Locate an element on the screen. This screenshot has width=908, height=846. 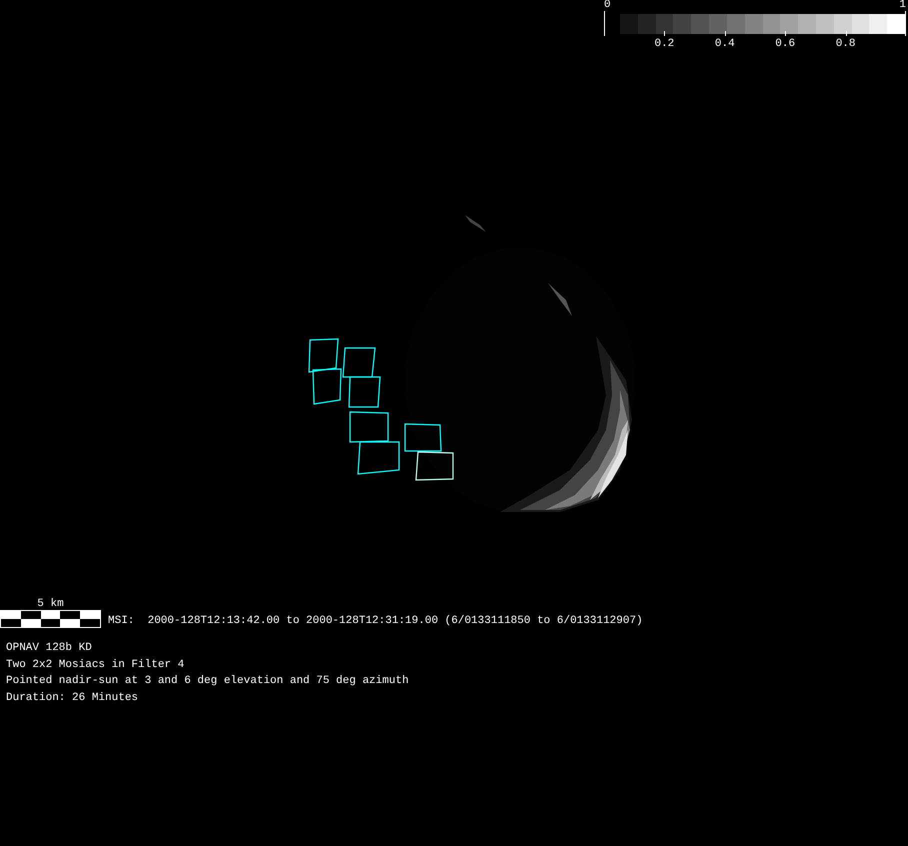
colorbar-max-label: 1 is located at coordinates (902, 5).